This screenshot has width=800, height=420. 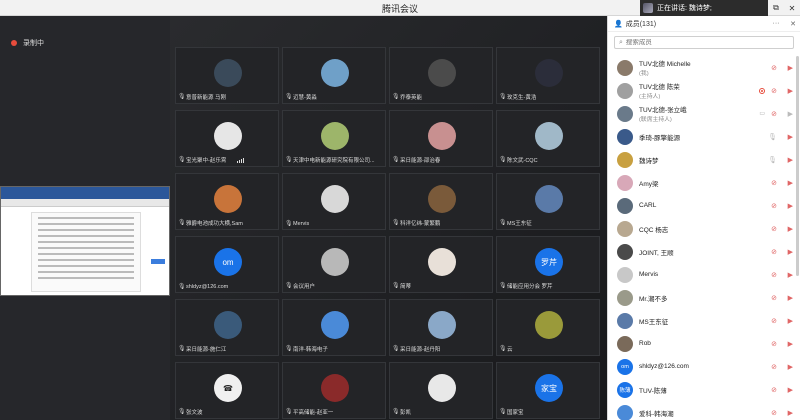 I want to click on participant-avatar: 家宝, so click(x=549, y=388).